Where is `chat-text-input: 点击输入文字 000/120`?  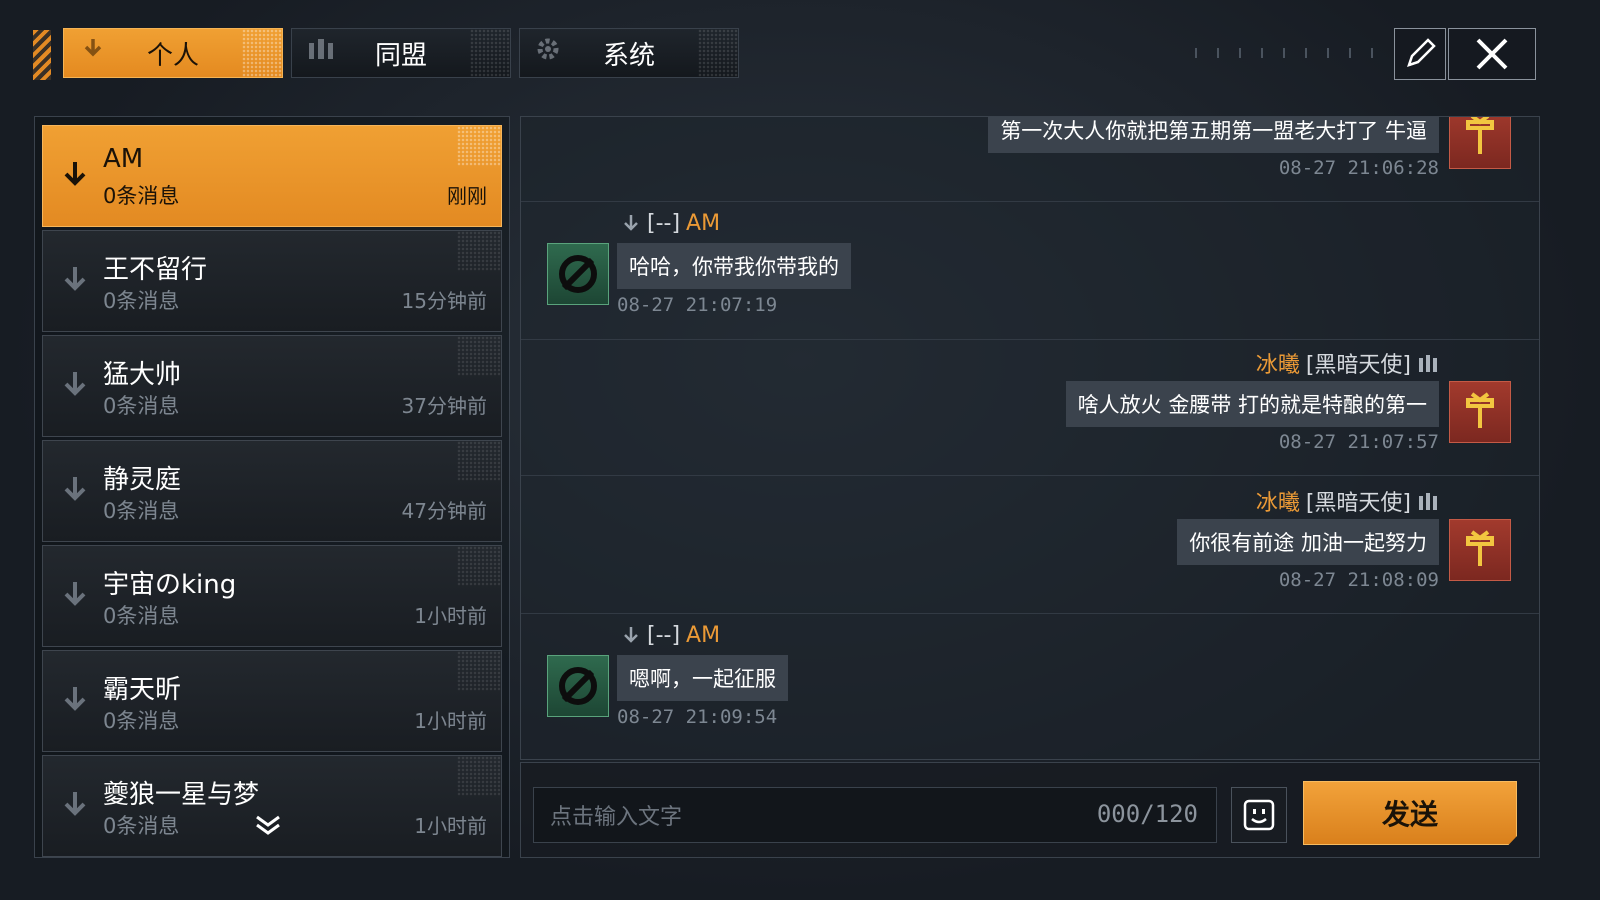
chat-text-input: 点击输入文字 000/120 is located at coordinates (875, 815).